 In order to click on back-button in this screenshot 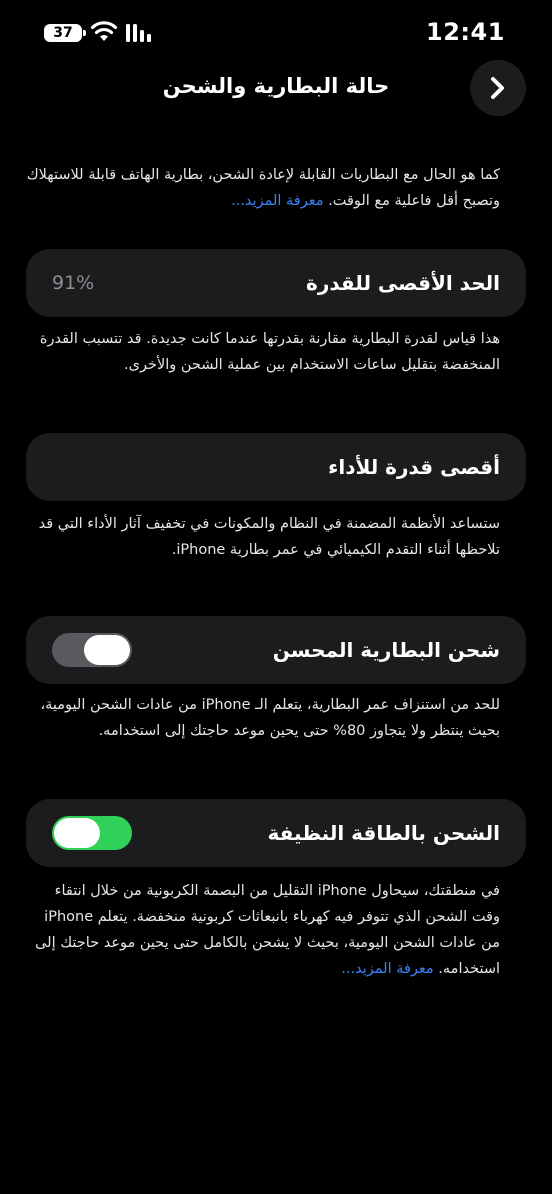, I will do `click(498, 88)`.